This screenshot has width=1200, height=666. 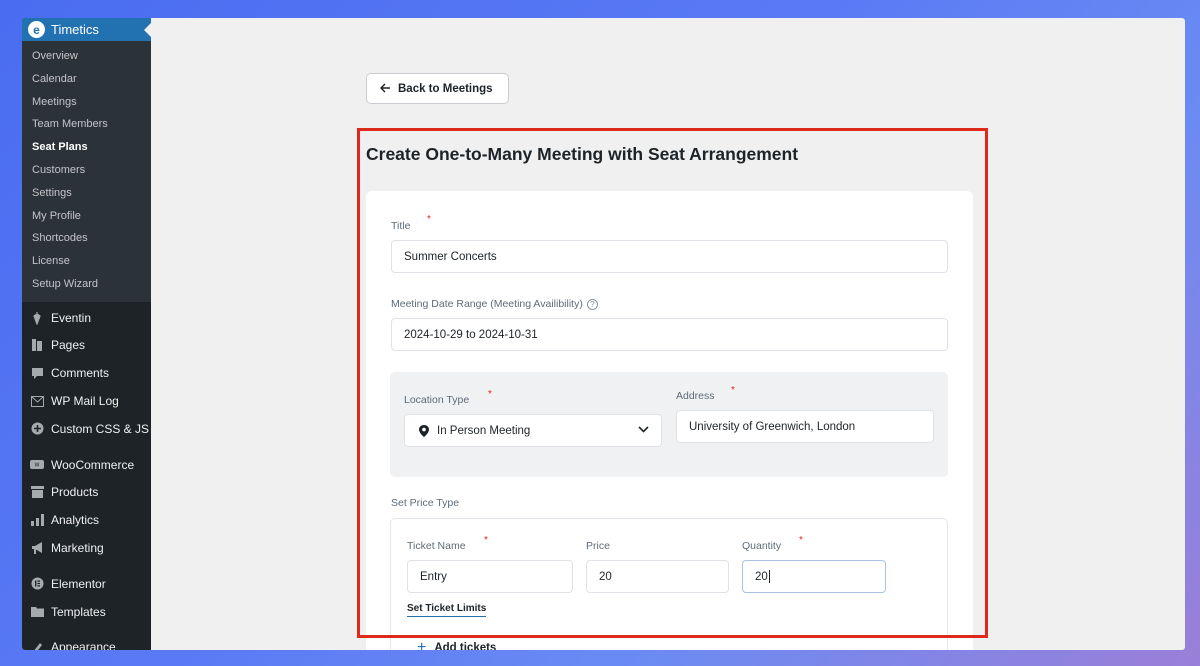 What do you see at coordinates (37, 429) in the screenshot?
I see `plus-circle-icon` at bounding box center [37, 429].